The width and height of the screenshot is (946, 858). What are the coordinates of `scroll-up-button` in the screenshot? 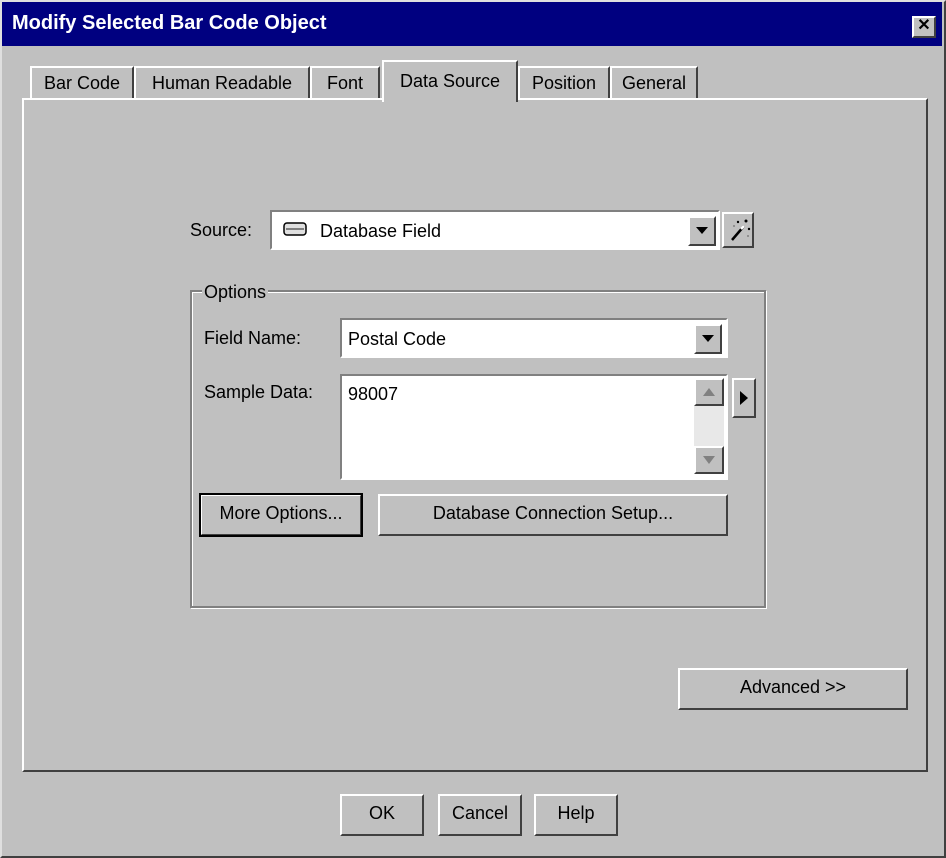 It's located at (709, 392).